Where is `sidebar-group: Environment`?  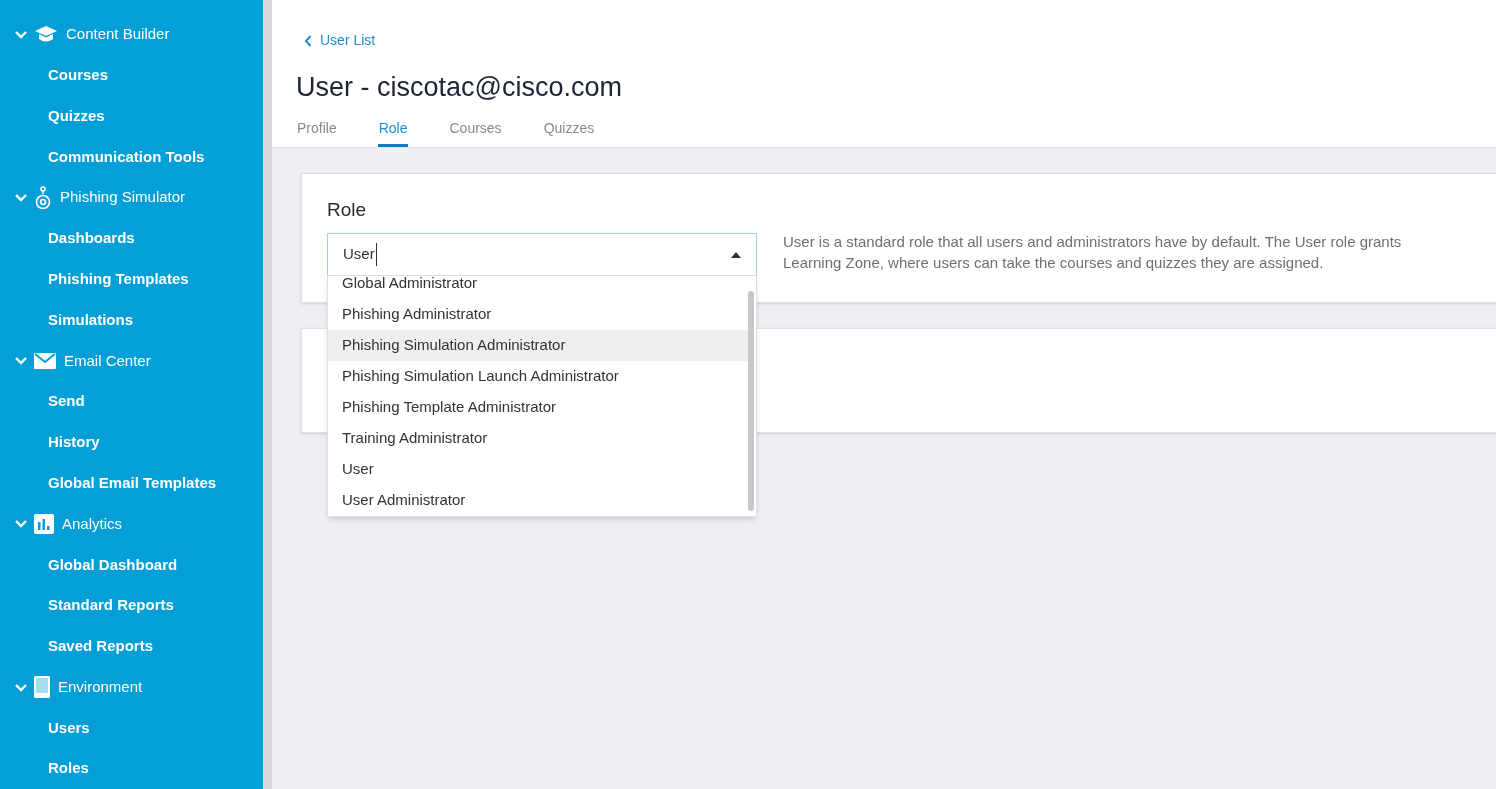 sidebar-group: Environment is located at coordinates (100, 687).